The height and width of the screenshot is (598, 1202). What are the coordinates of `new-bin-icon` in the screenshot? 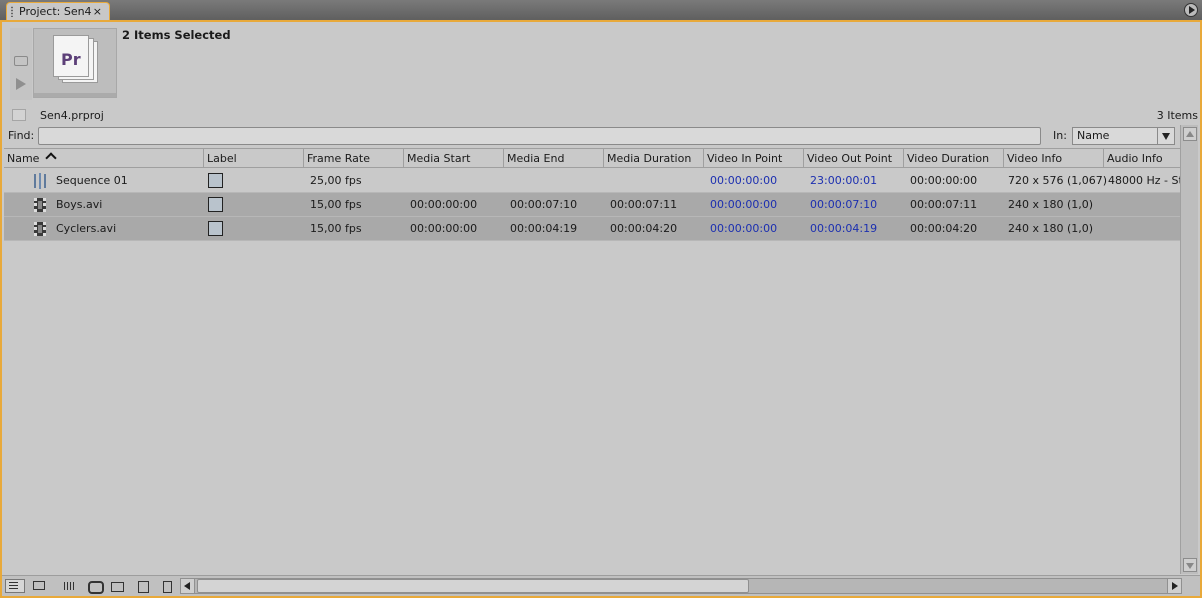 It's located at (117, 586).